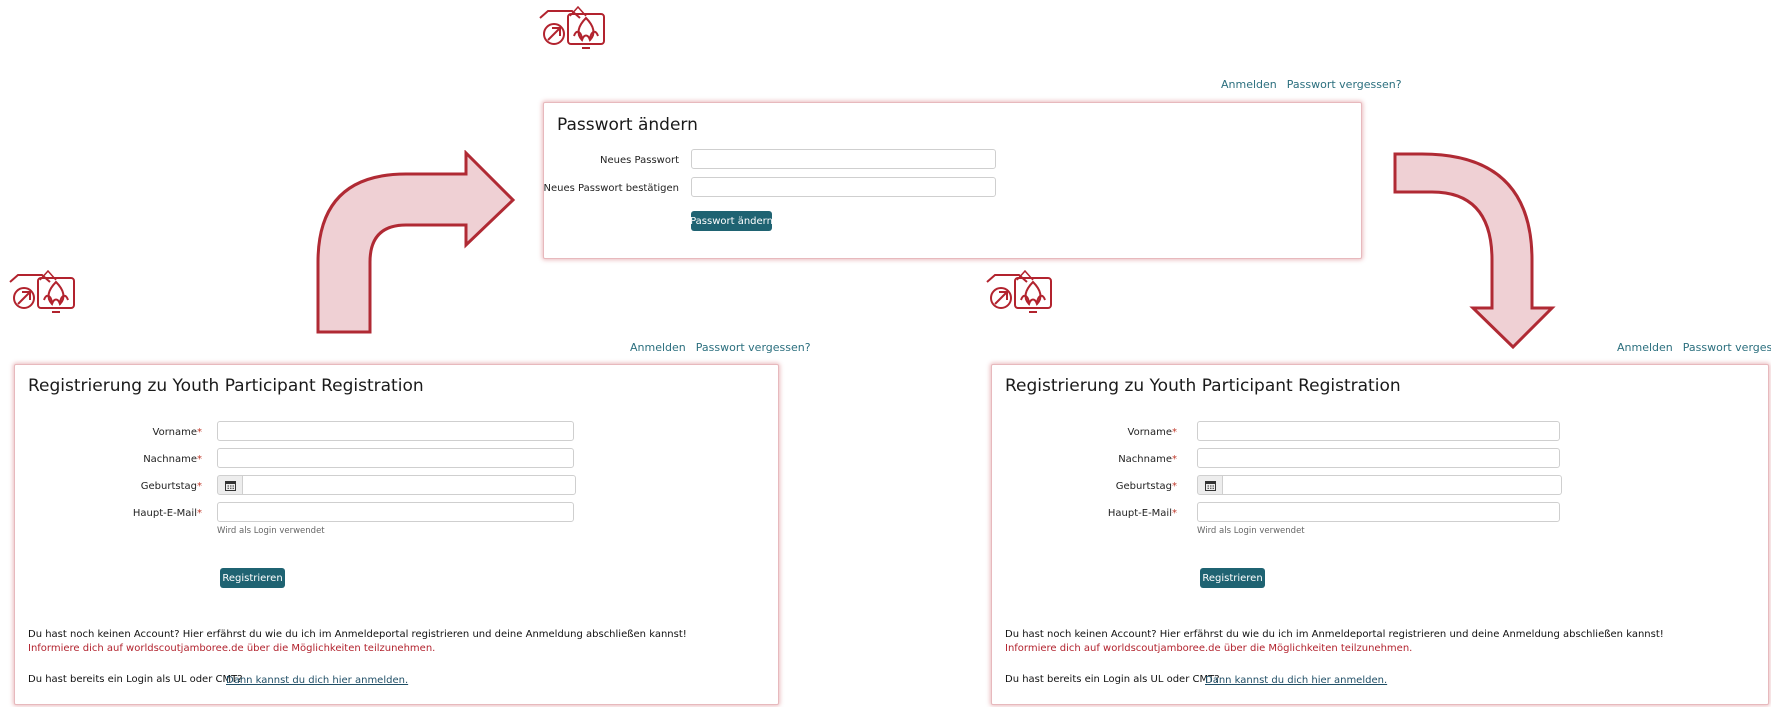 The width and height of the screenshot is (1771, 707). Describe the element at coordinates (1474, 251) in the screenshot. I see `curved-arrow-down-icon` at that location.